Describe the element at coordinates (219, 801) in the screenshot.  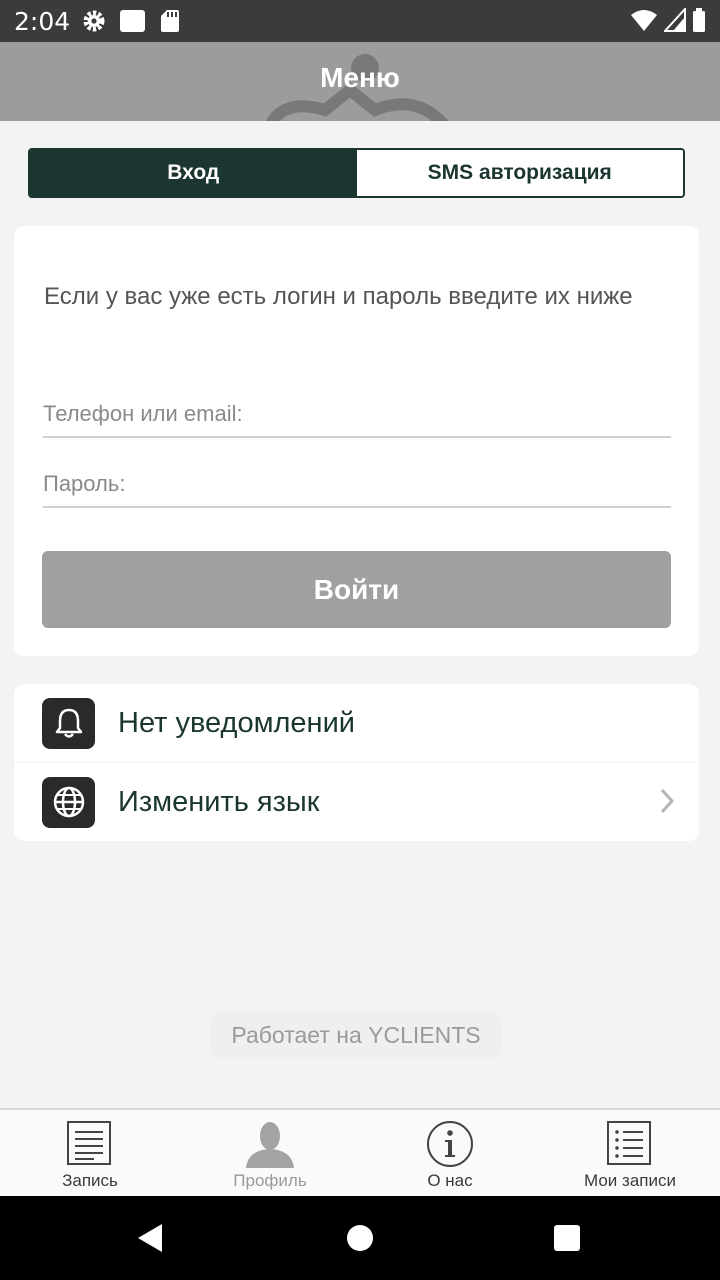
I see `change-language-label: Изменить язык` at that location.